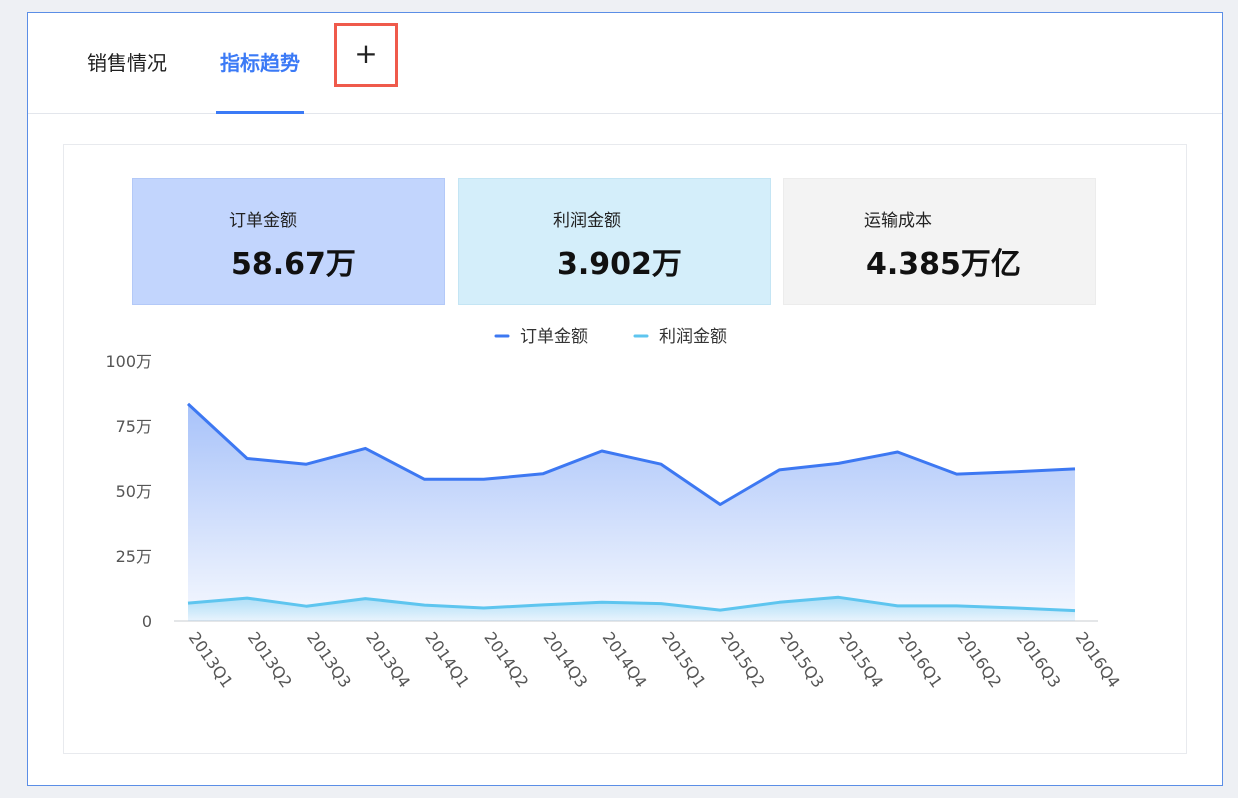 The image size is (1238, 798). I want to click on x-tick-label: 2013Q1, so click(211, 659).